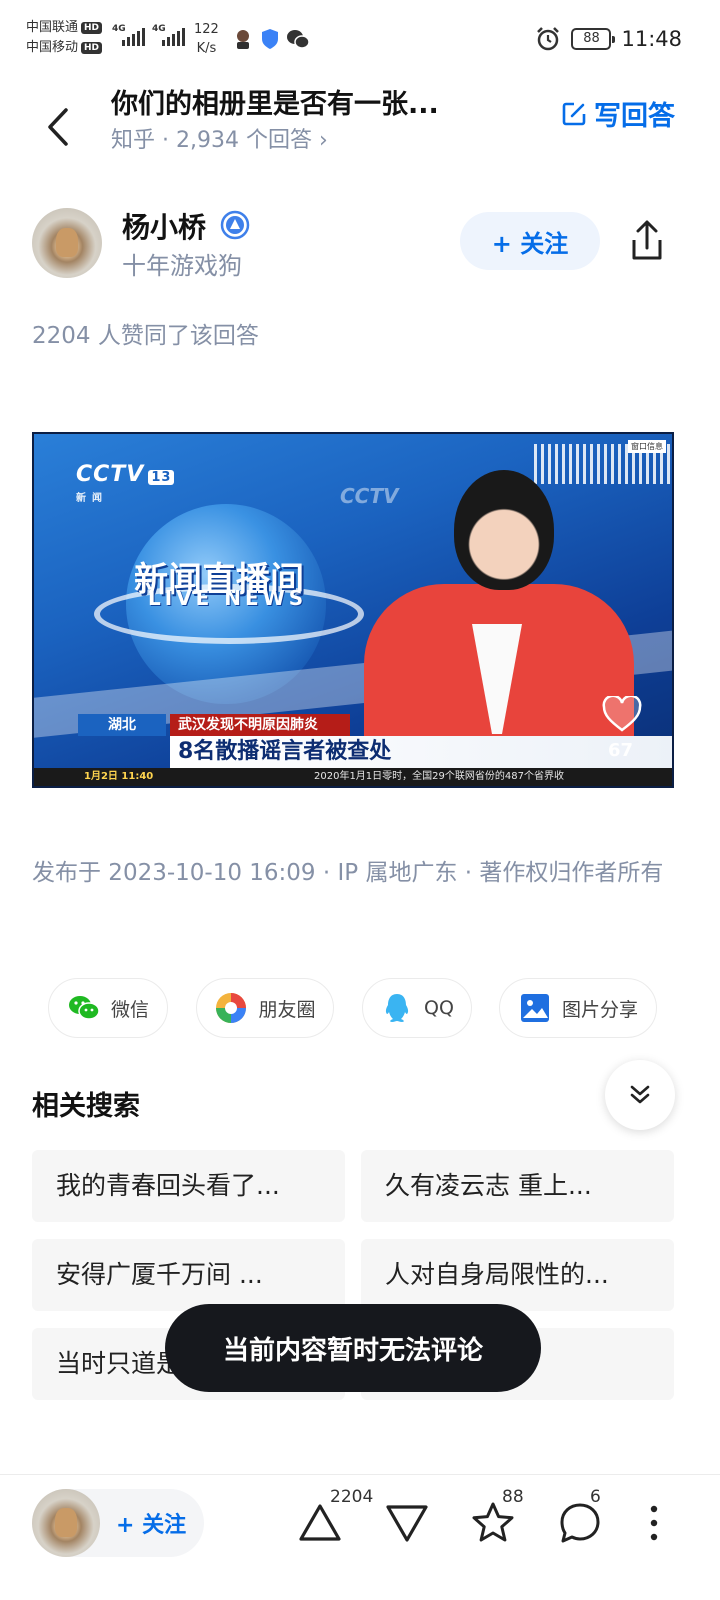  Describe the element at coordinates (52, 27) in the screenshot. I see `carrier-1: 中国联通` at that location.